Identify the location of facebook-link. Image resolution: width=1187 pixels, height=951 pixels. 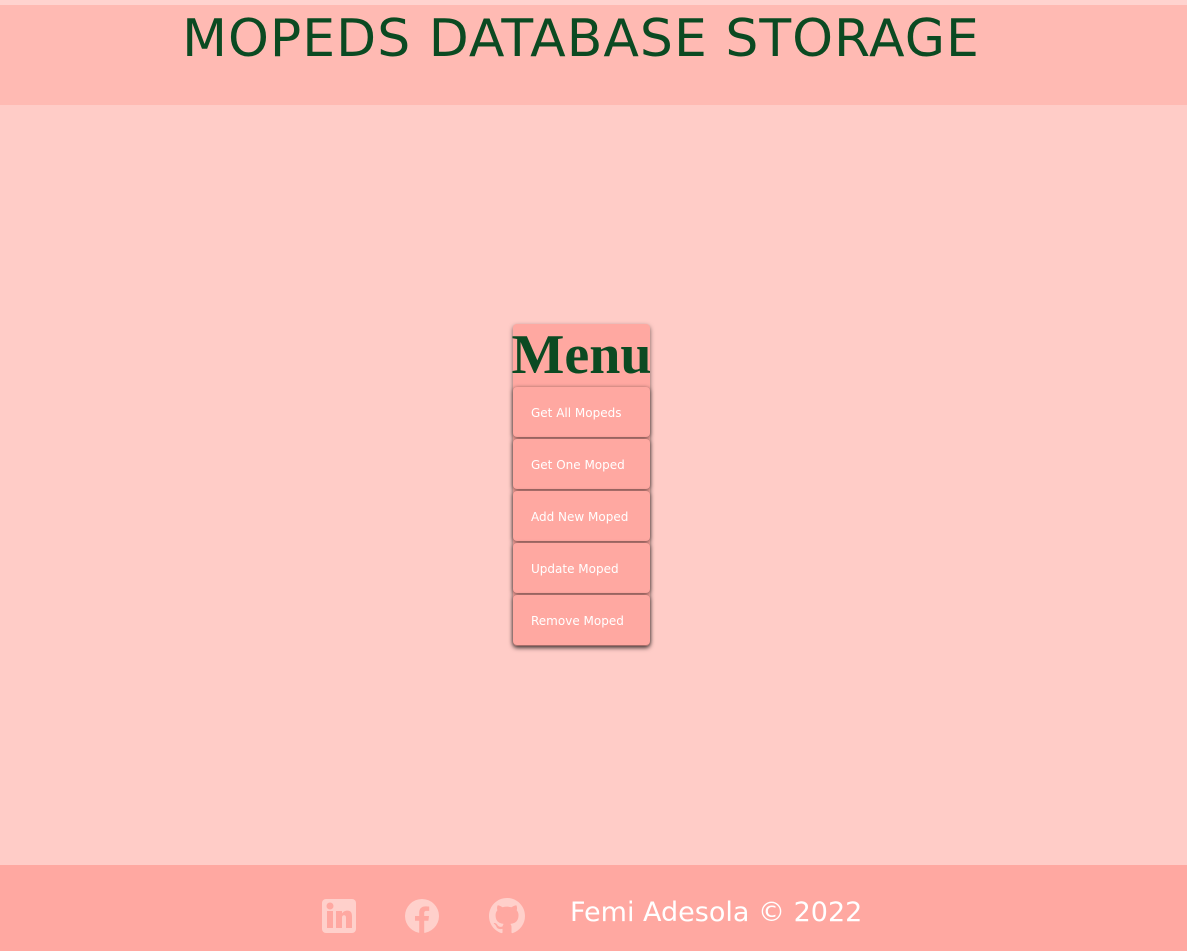
(422, 916).